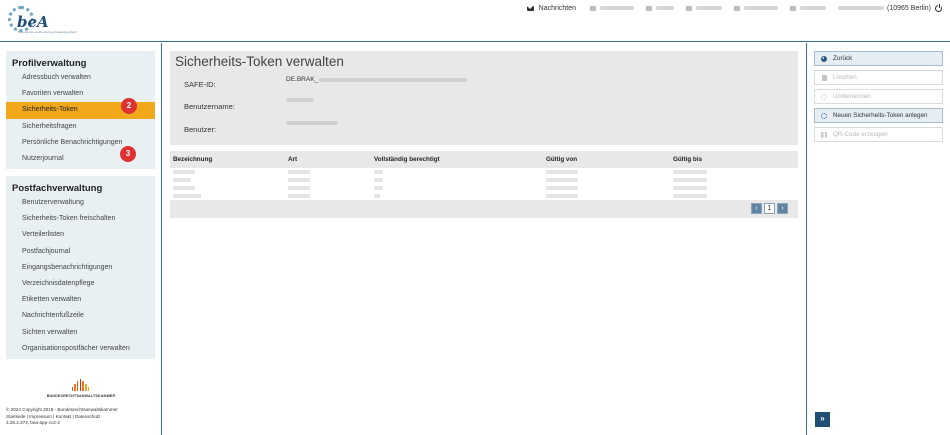  What do you see at coordinates (861, 8) in the screenshot?
I see `redacted-user-name` at bounding box center [861, 8].